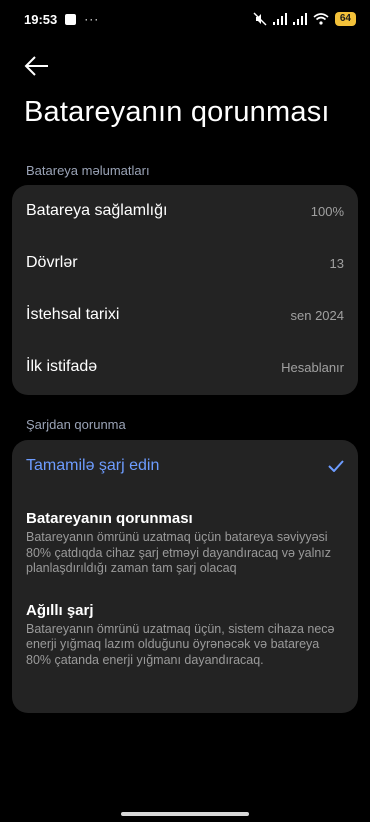 The width and height of the screenshot is (370, 822). I want to click on info-row-label: İstehsal tarixi, so click(73, 314).